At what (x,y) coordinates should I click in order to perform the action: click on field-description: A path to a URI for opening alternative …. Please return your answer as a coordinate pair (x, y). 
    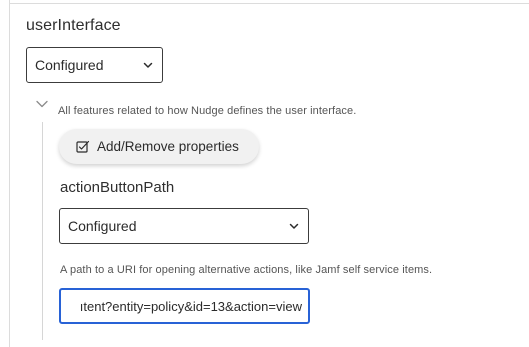
    Looking at the image, I should click on (246, 270).